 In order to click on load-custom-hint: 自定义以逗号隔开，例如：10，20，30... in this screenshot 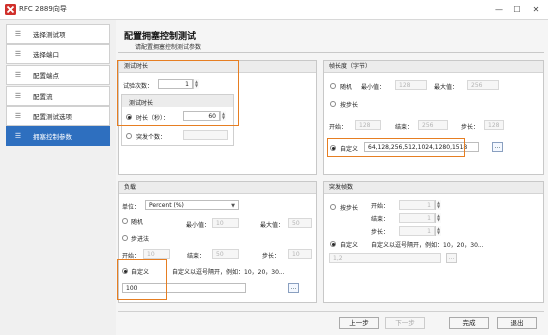, I will do `click(228, 272)`.